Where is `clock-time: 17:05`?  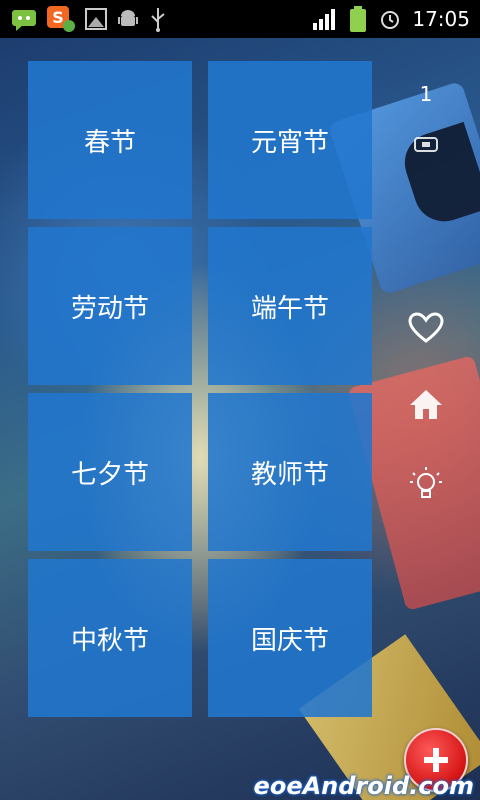 clock-time: 17:05 is located at coordinates (441, 19).